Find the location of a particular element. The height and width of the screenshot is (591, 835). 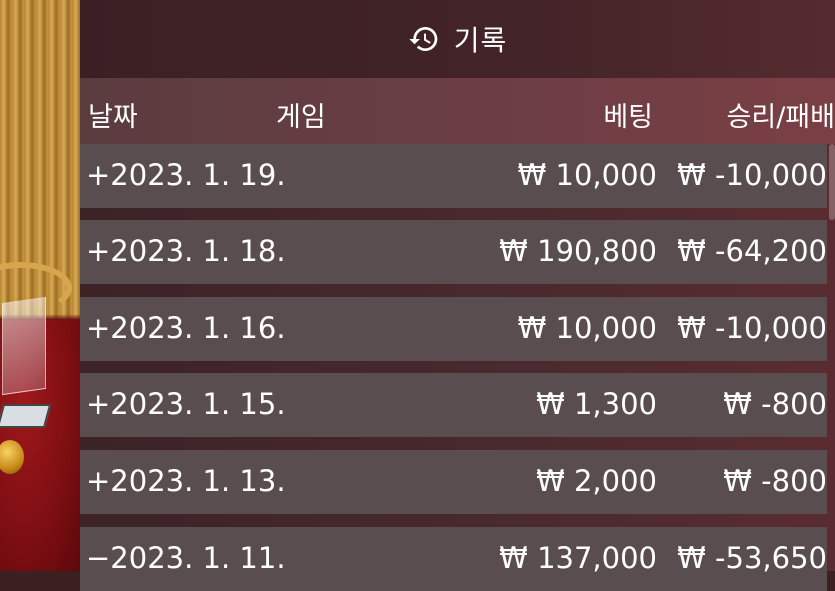

row-date: +2023. 1. 16. is located at coordinates (186, 328).